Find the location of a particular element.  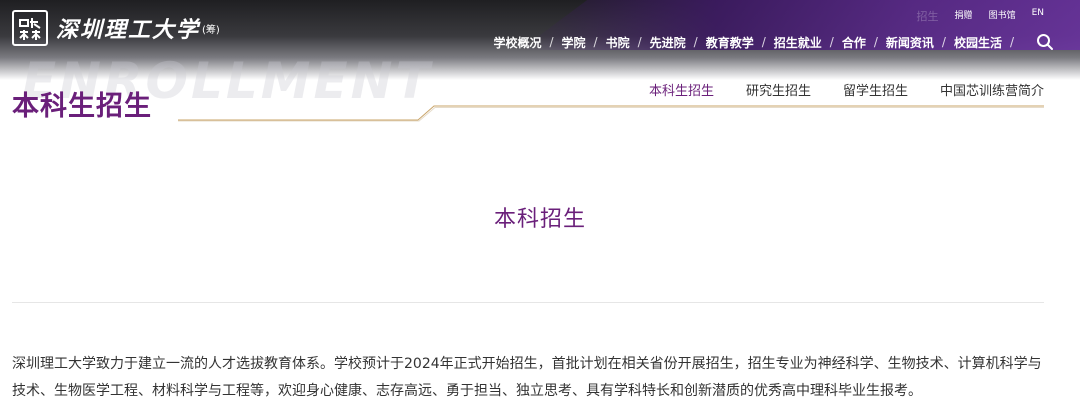

nav-item-admissions: 招生就业 is located at coordinates (798, 42).